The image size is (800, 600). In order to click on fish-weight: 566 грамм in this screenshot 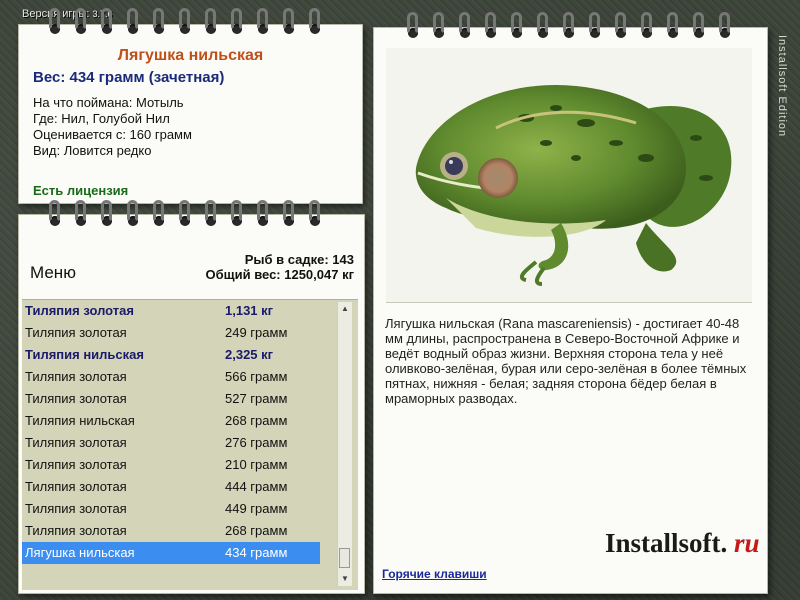, I will do `click(256, 376)`.